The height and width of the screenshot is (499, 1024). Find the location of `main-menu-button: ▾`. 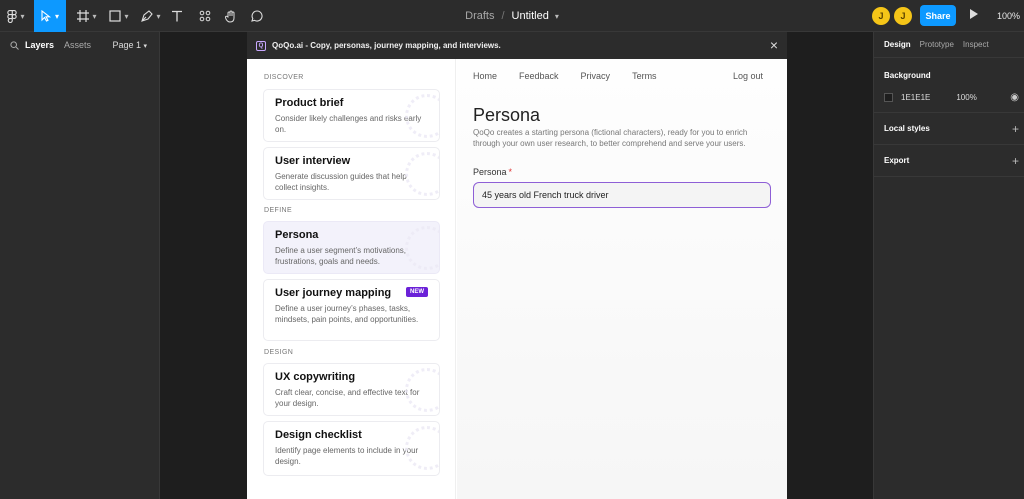

main-menu-button: ▾ is located at coordinates (16, 16).